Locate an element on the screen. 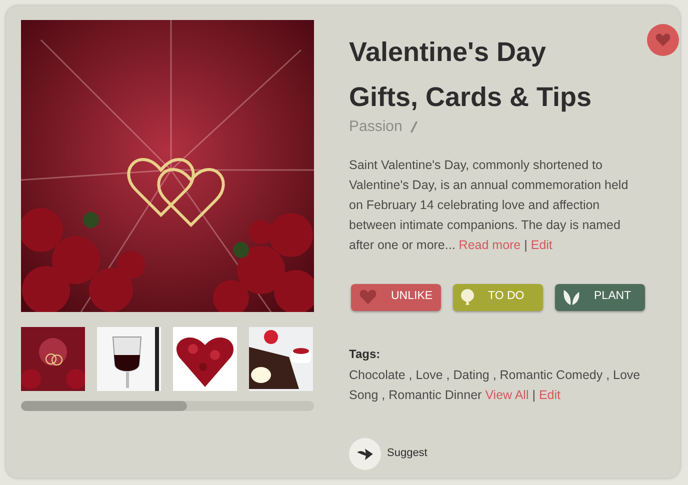  tags-heading: Tags: is located at coordinates (365, 354).